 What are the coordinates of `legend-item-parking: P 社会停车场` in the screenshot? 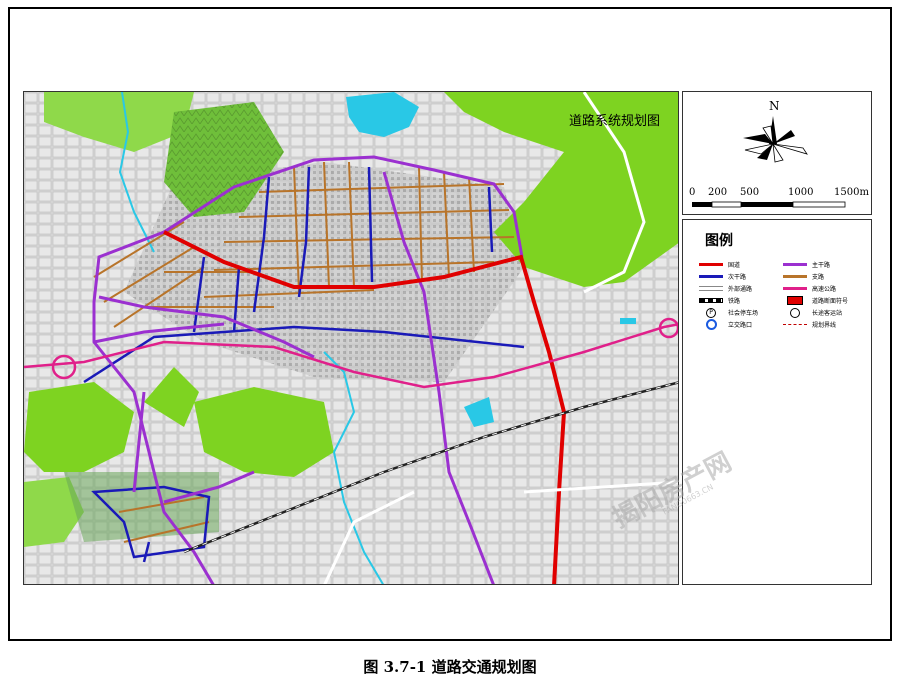 It's located at (729, 312).